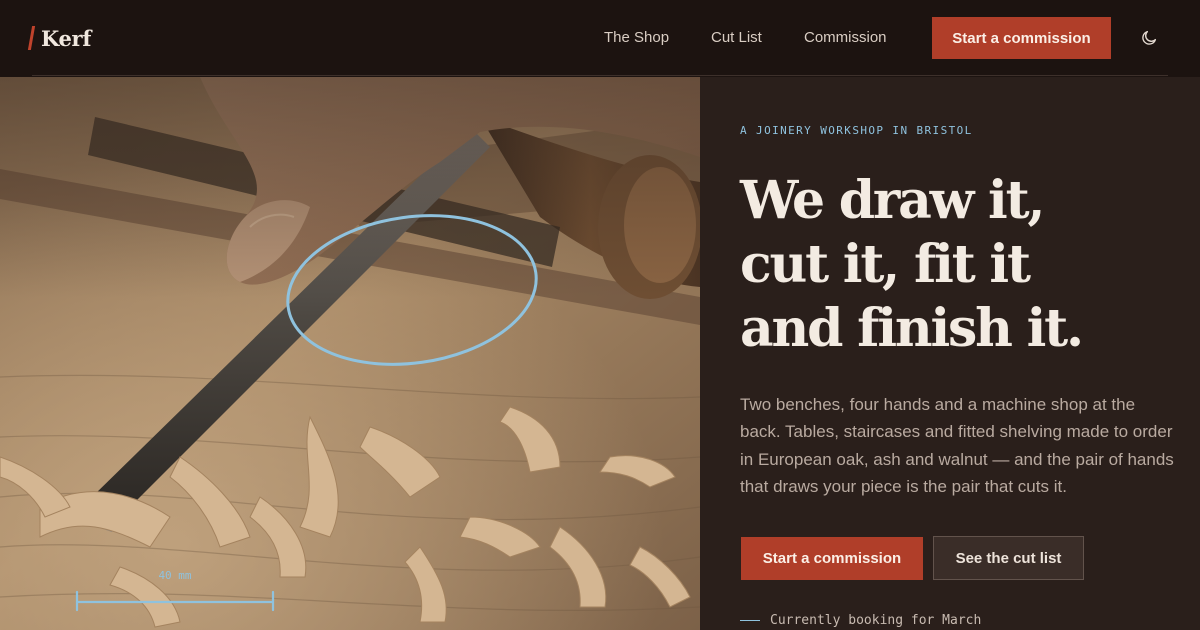 This screenshot has height=630, width=1200. Describe the element at coordinates (885, 264) in the screenshot. I see `headline-line-2: cut it, fit it` at that location.